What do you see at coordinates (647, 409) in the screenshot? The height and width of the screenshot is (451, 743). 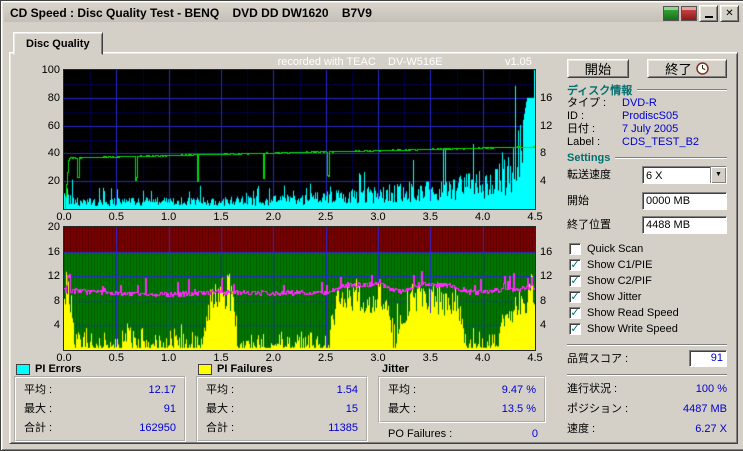 I see `position-row: ポジション : 4487 MB` at bounding box center [647, 409].